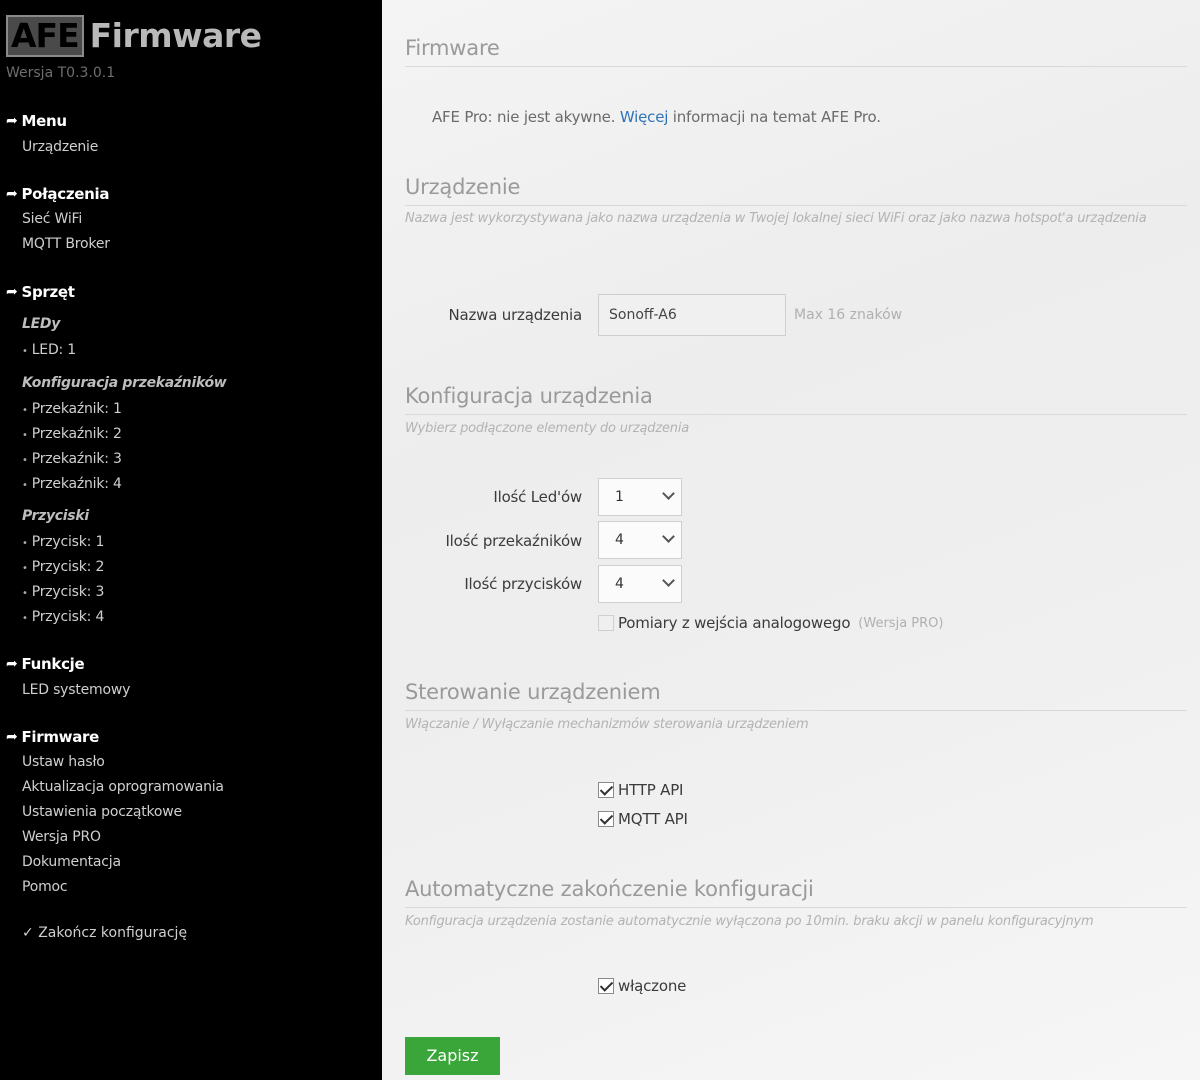 The width and height of the screenshot is (1200, 1080). Describe the element at coordinates (68, 542) in the screenshot. I see `sidebar-item-label: Przycisk: 1` at that location.